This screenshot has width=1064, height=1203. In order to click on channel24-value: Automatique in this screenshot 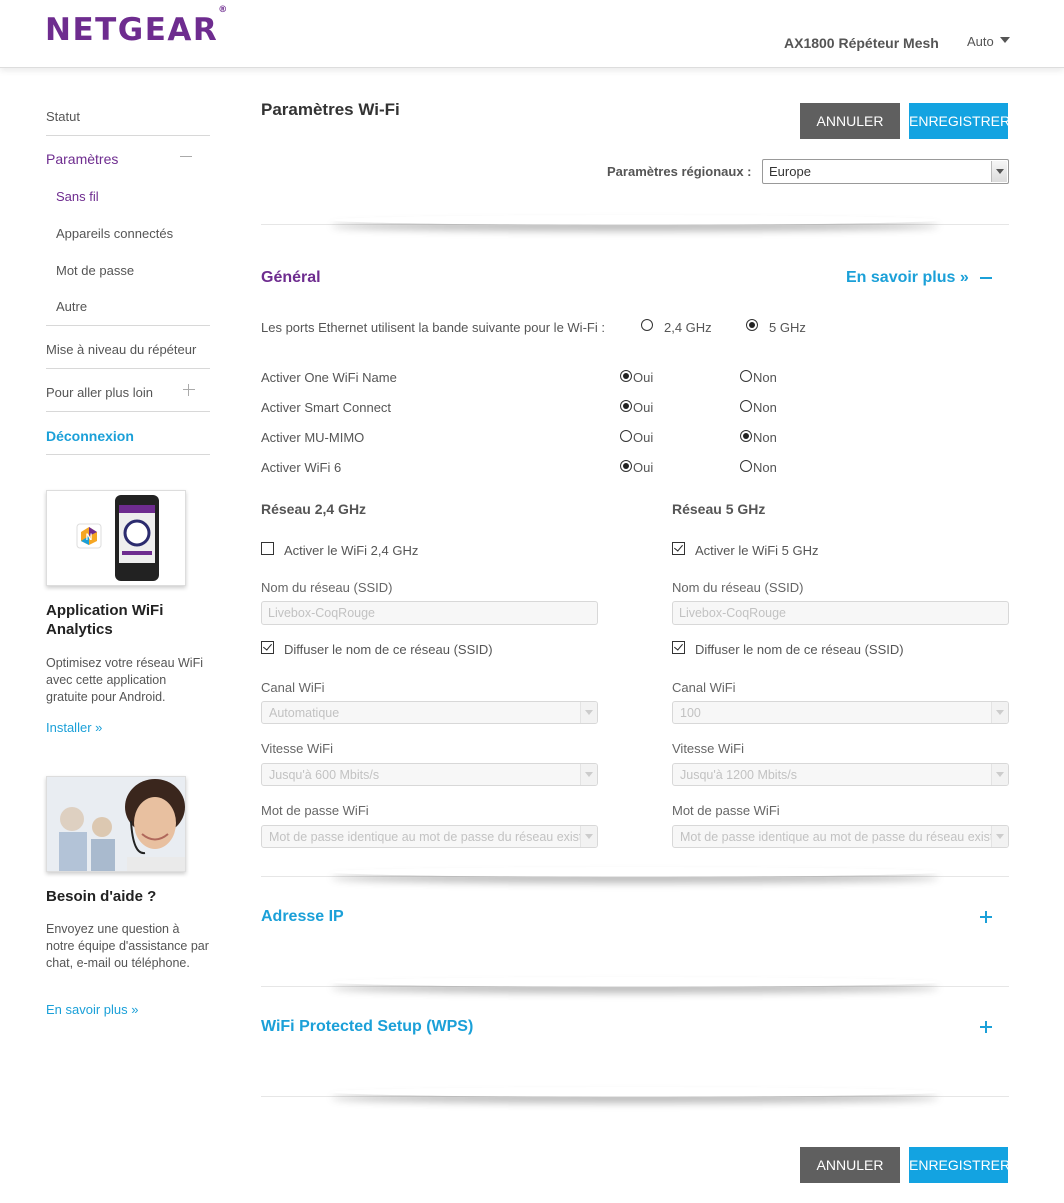, I will do `click(304, 713)`.